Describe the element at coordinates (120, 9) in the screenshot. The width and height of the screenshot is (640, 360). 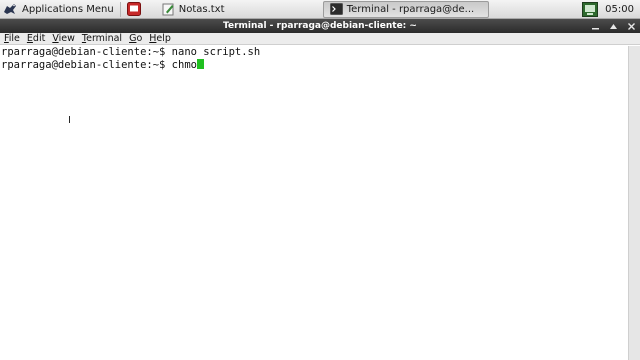
I see `panel-separator` at that location.